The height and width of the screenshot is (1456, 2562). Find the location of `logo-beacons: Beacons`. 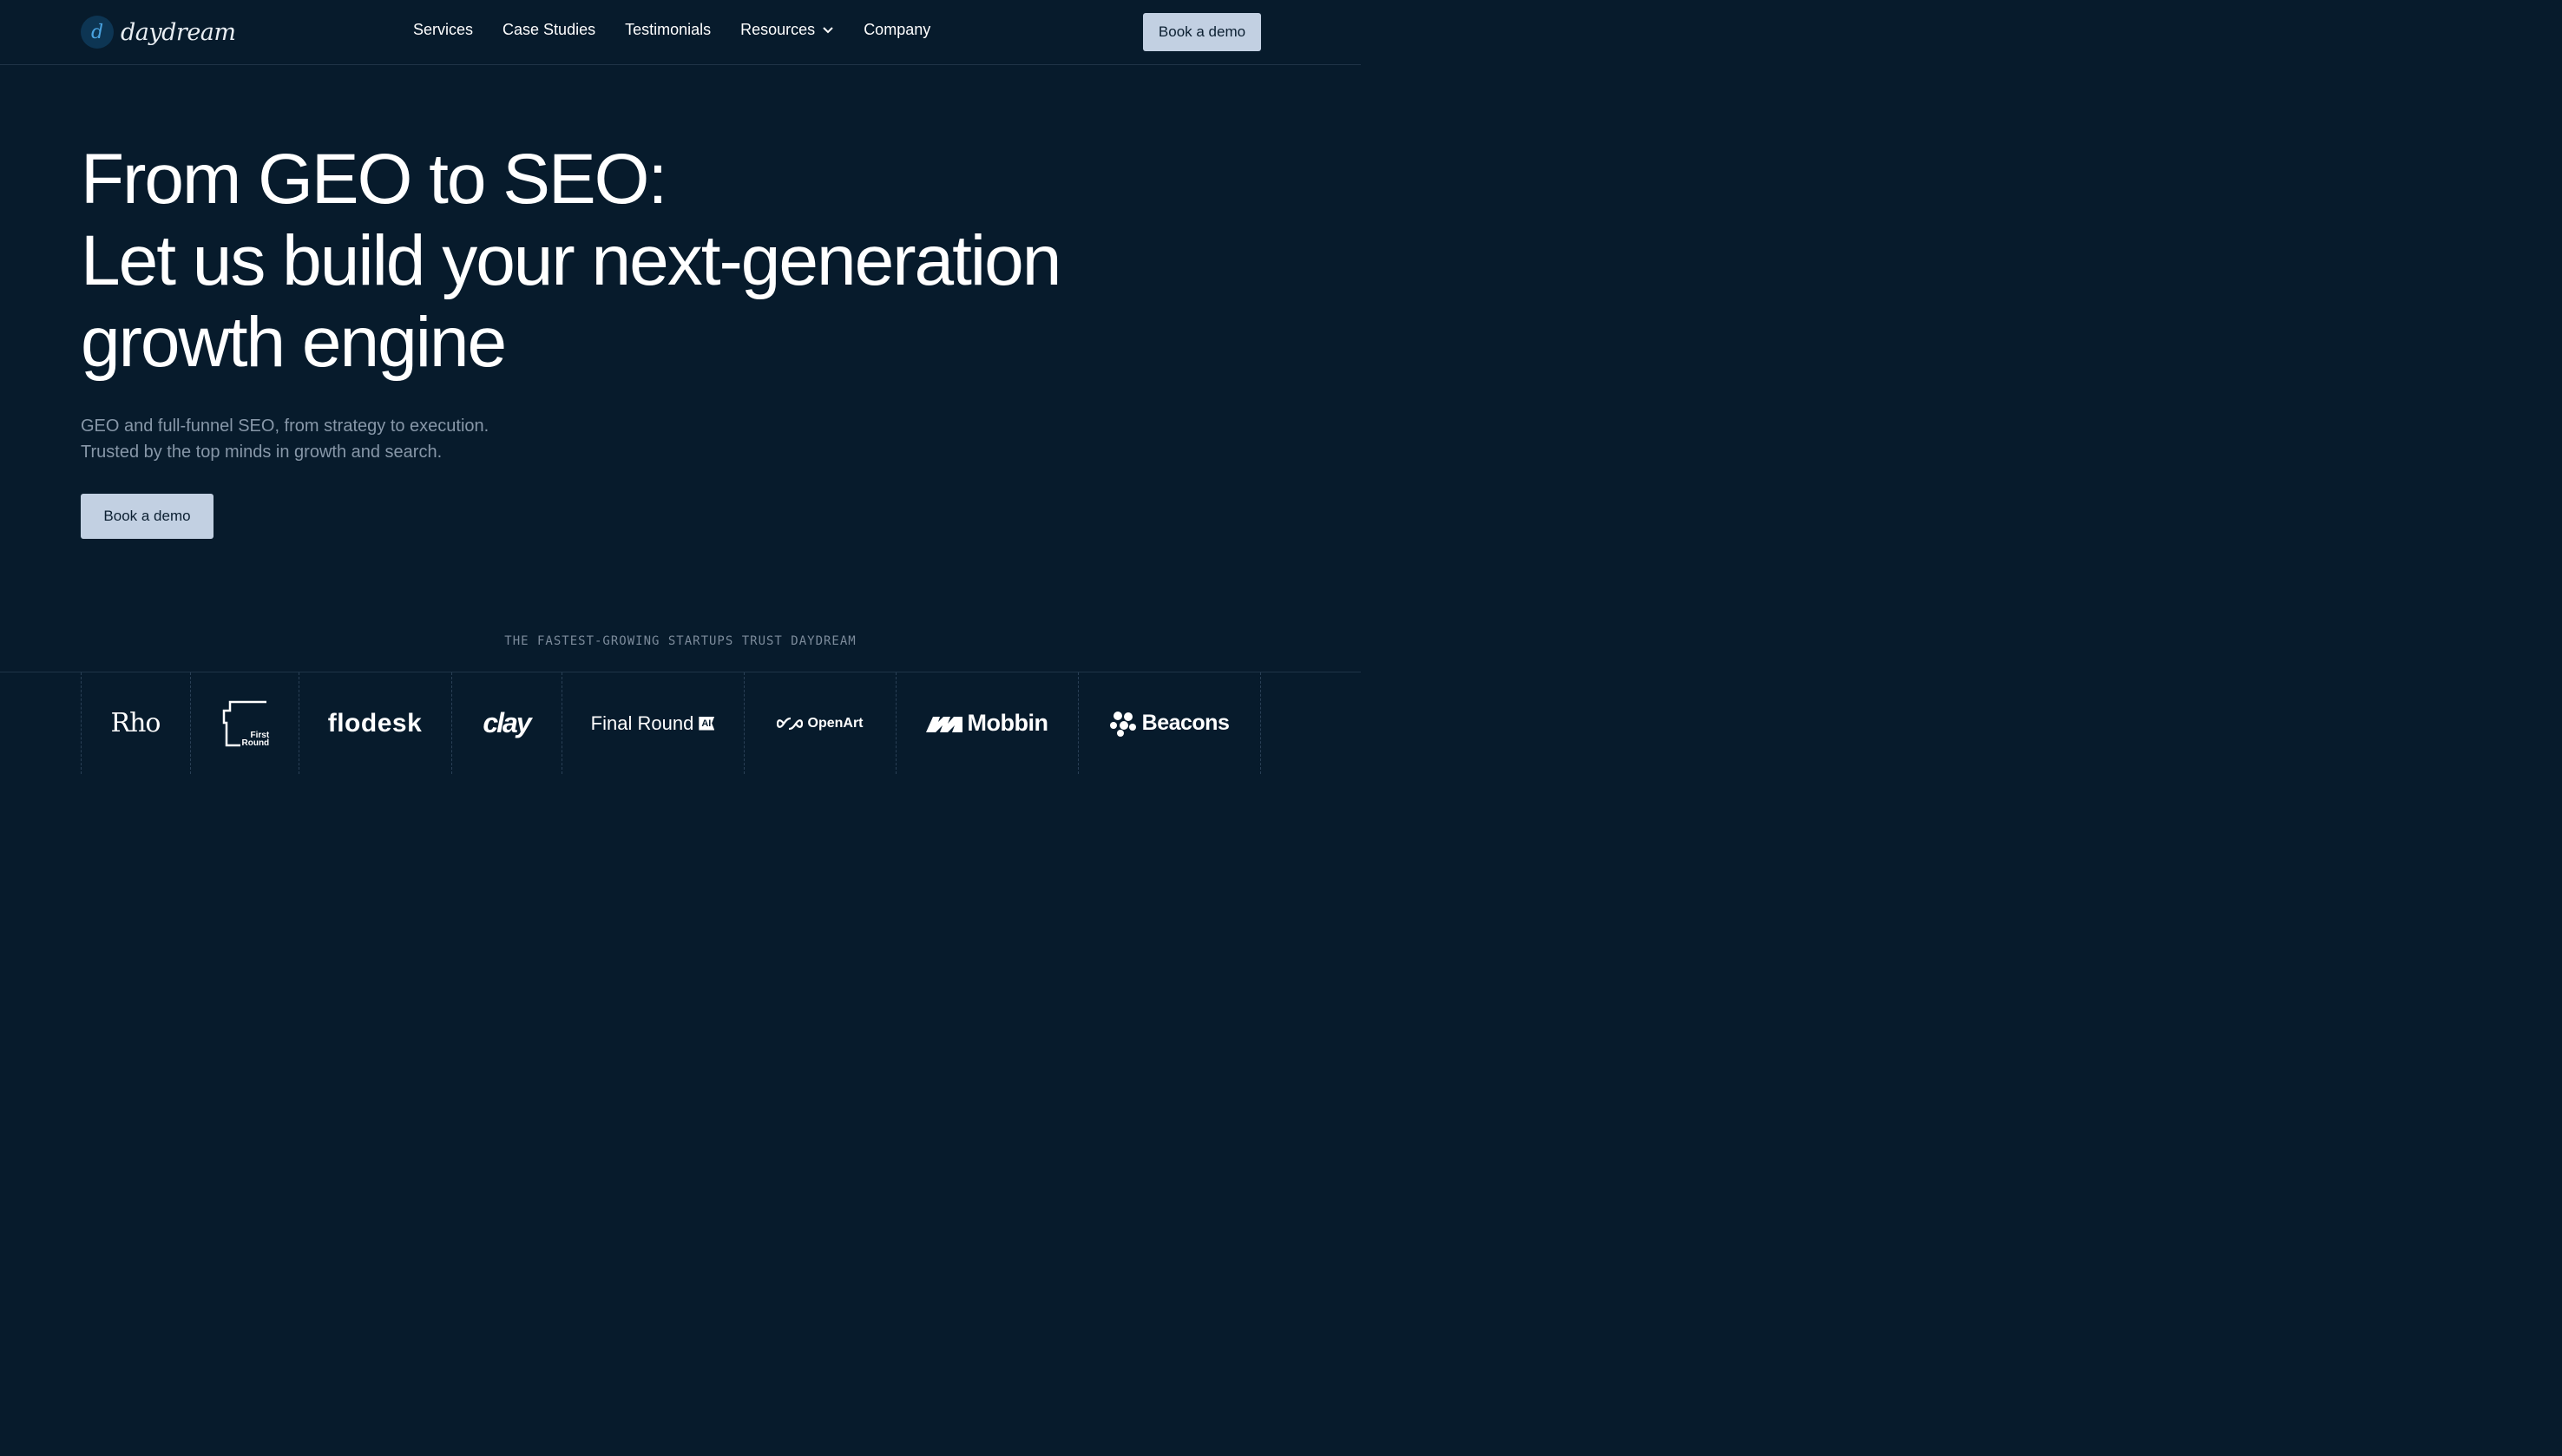

logo-beacons: Beacons is located at coordinates (1169, 723).